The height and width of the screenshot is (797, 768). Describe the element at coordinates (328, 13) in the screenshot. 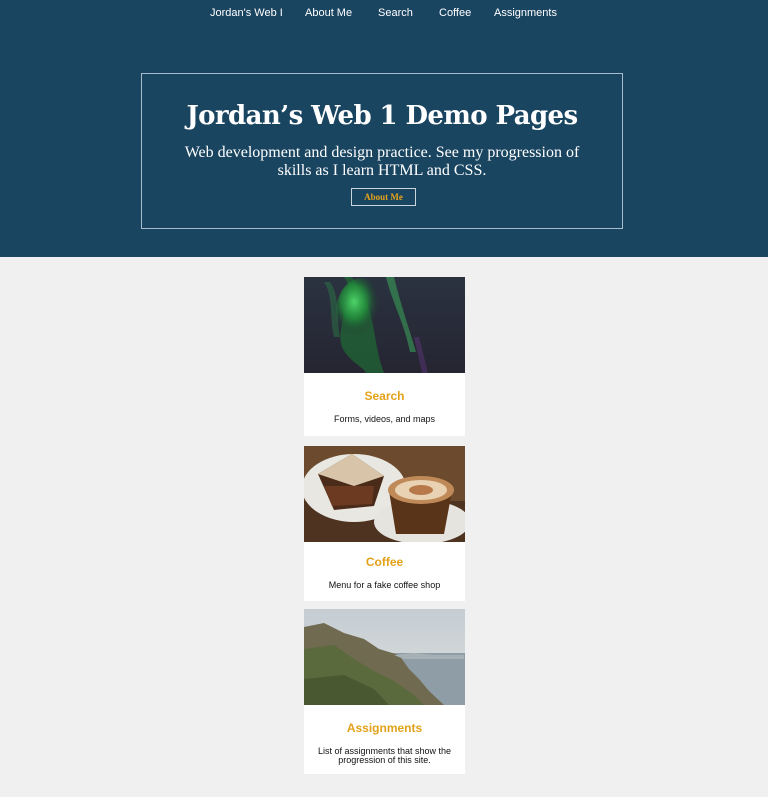

I see `nav-item-about-me: About Me` at that location.